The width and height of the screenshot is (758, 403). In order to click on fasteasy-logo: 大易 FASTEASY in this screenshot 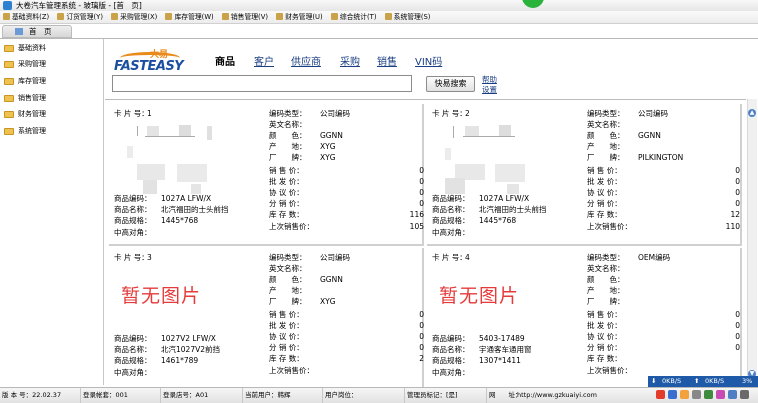, I will do `click(158, 63)`.